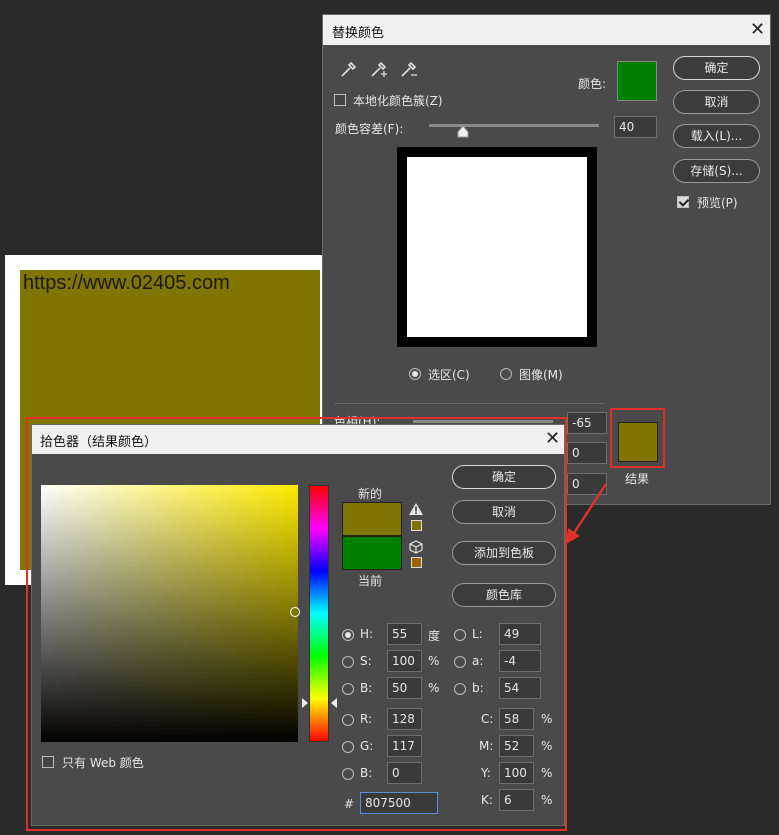 The width and height of the screenshot is (779, 835). I want to click on replace-dialog-title: 替换颜色, so click(358, 33).